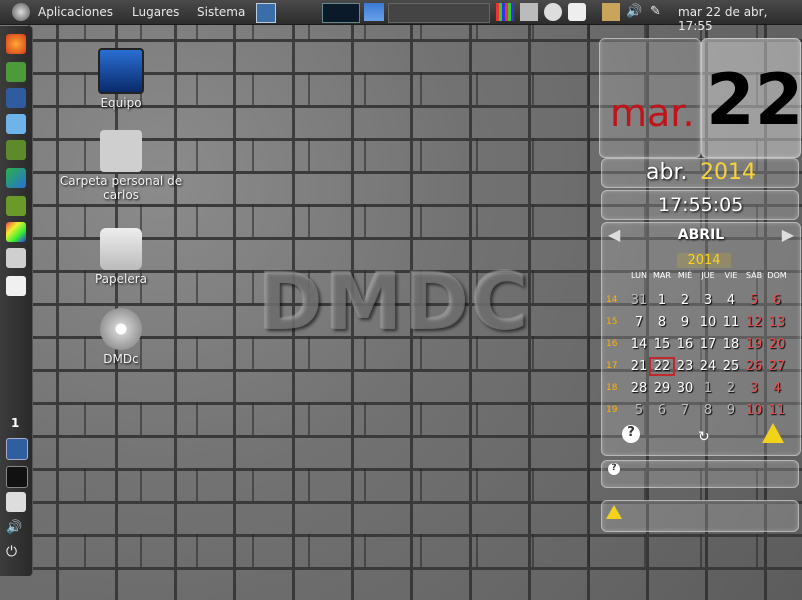  Describe the element at coordinates (740, 19) in the screenshot. I see `panel-clock: mar 22 de abr, 17:55` at that location.